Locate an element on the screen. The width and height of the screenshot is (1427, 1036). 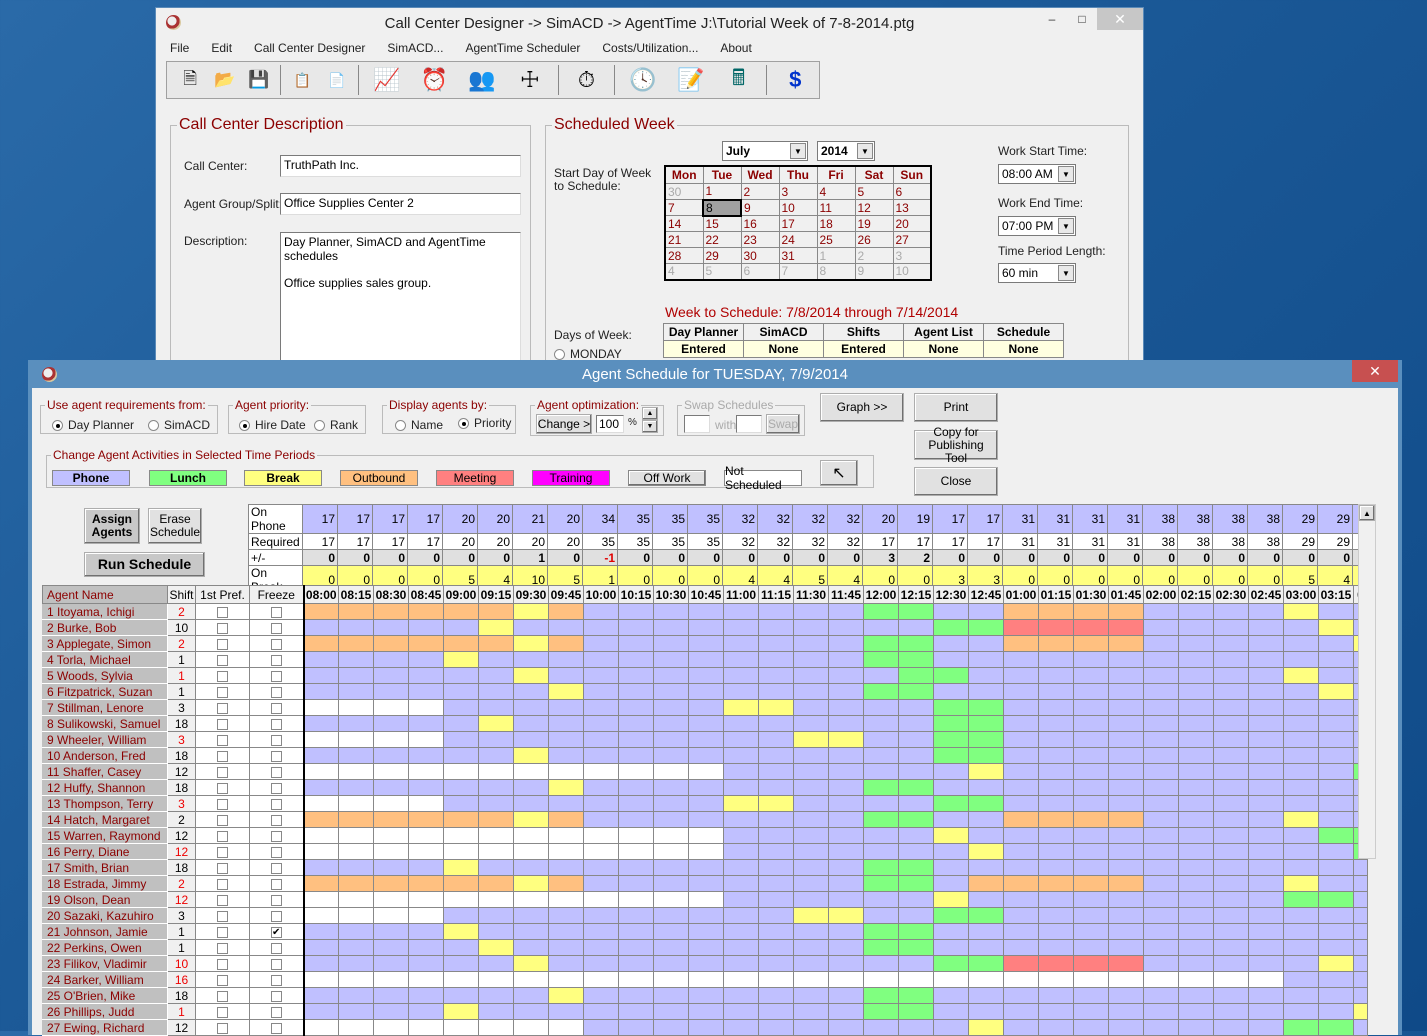
freeze-checkbox is located at coordinates (276, 660).